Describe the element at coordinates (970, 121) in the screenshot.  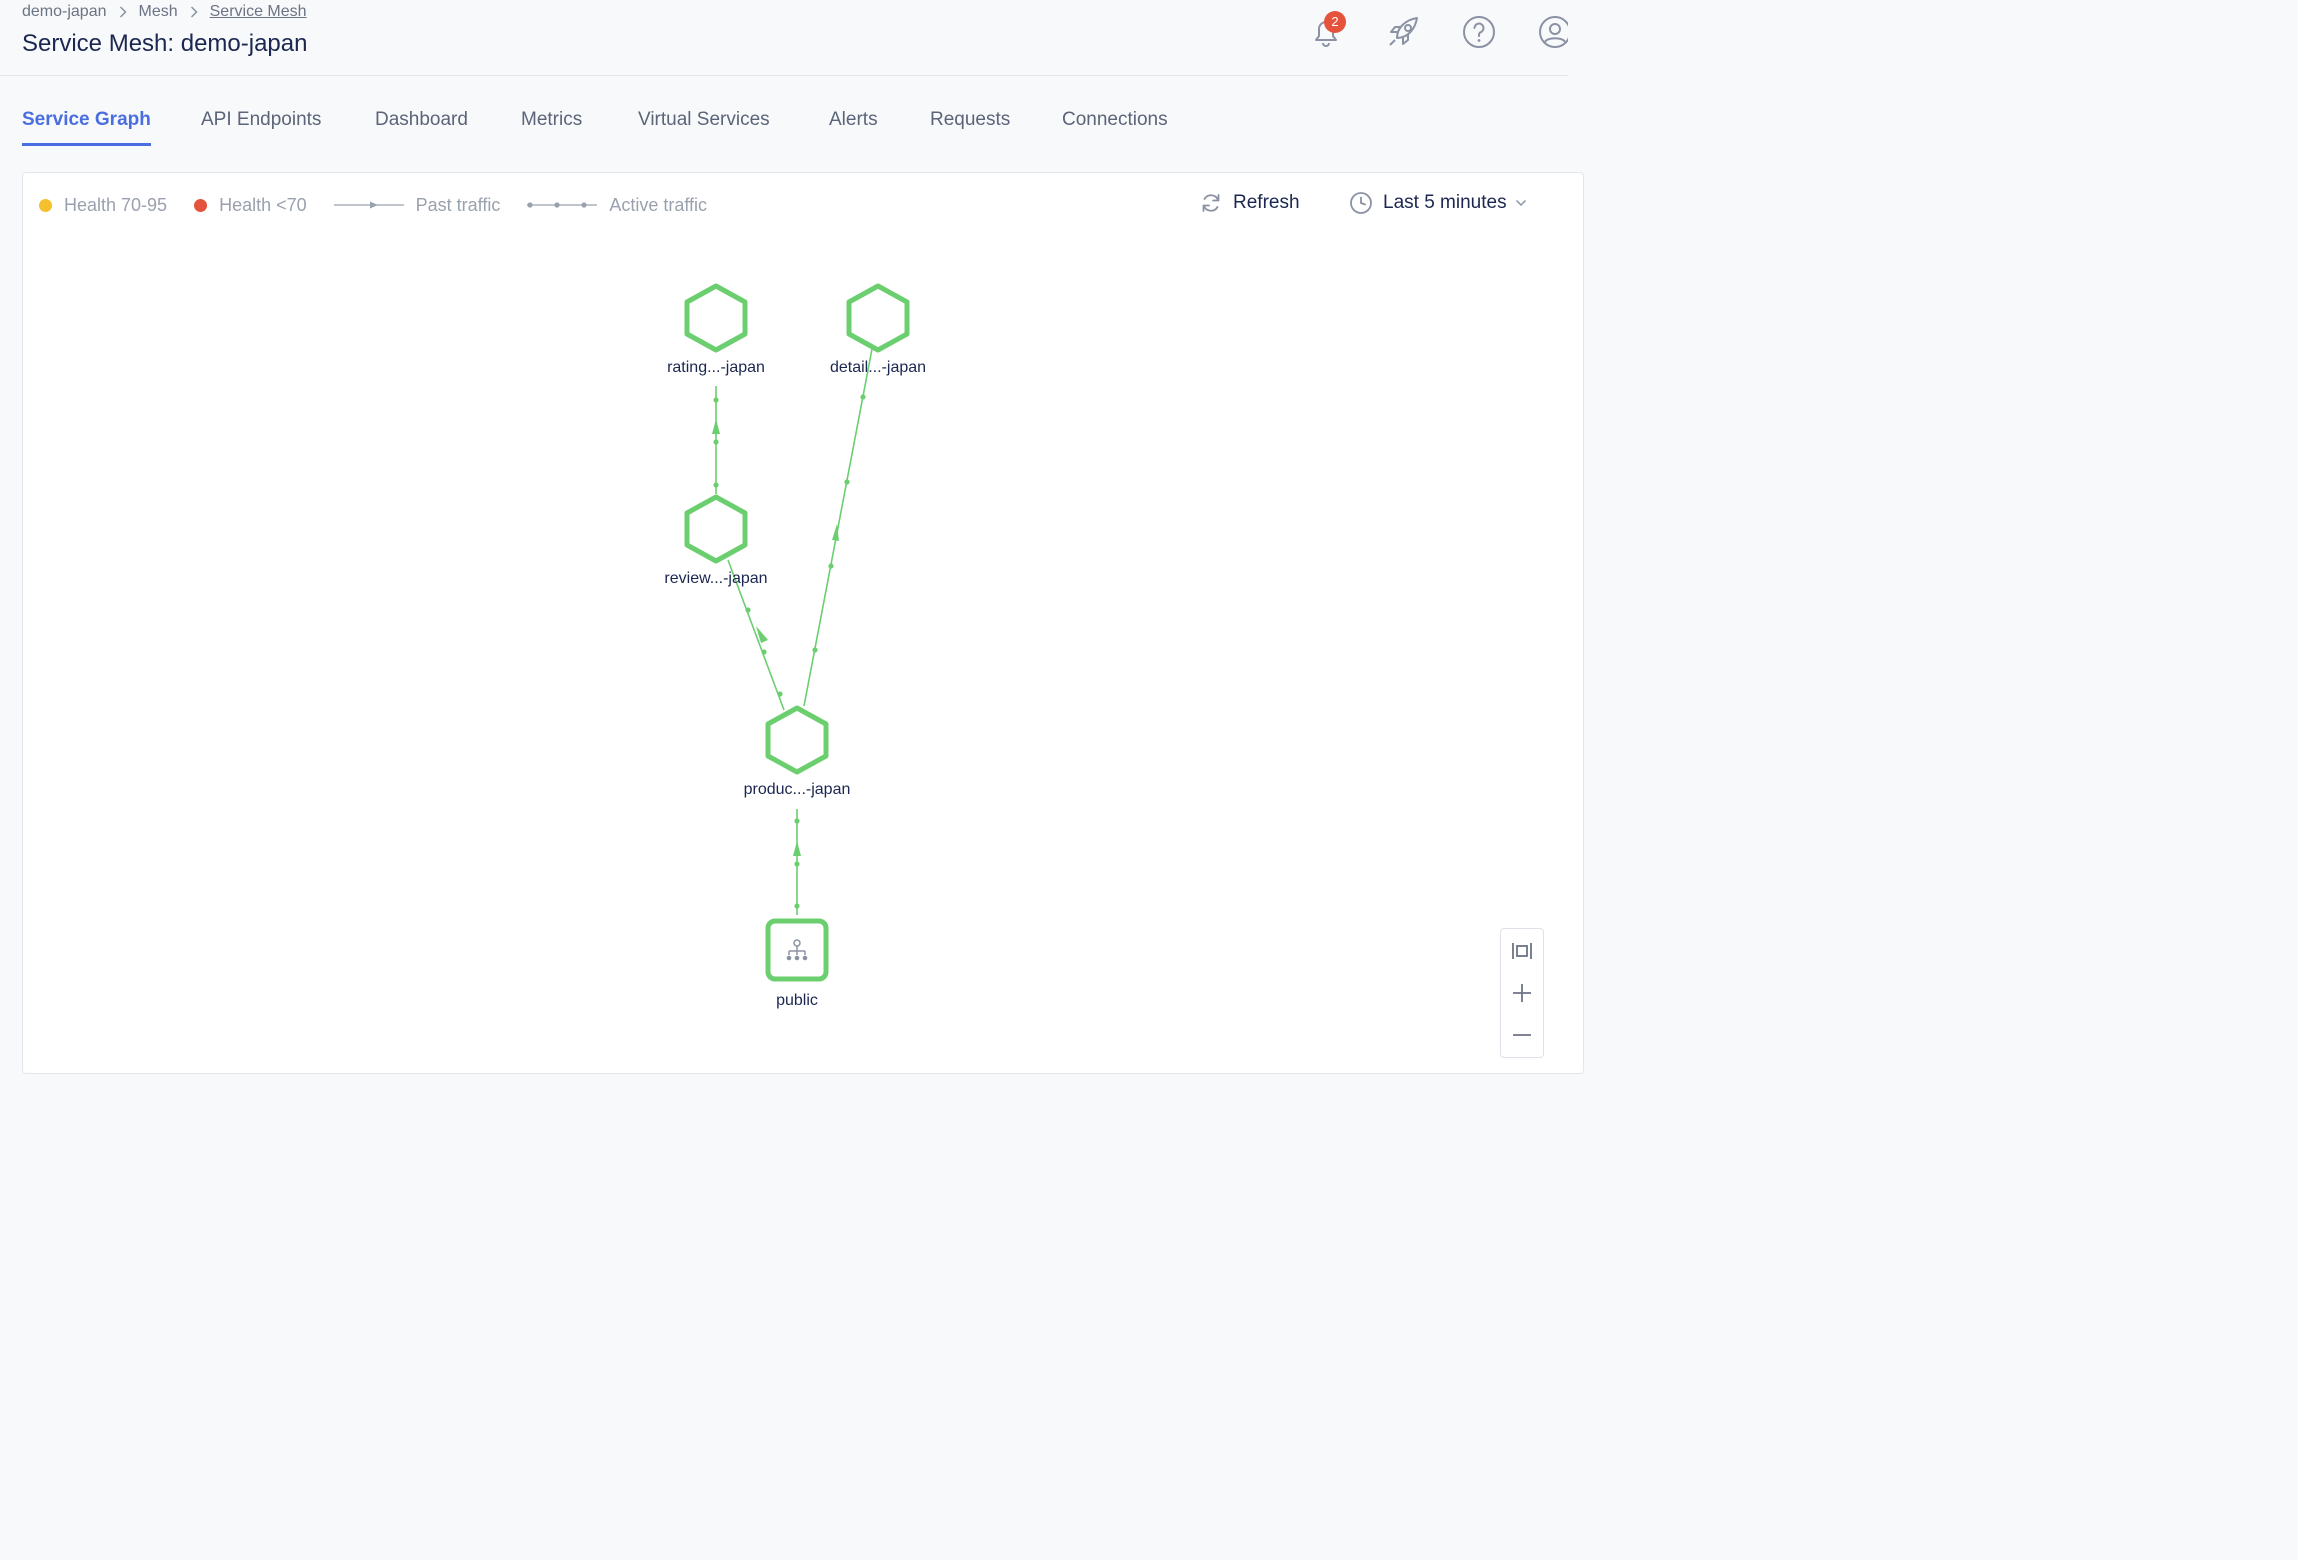
I see `tab-requests: Requests` at that location.